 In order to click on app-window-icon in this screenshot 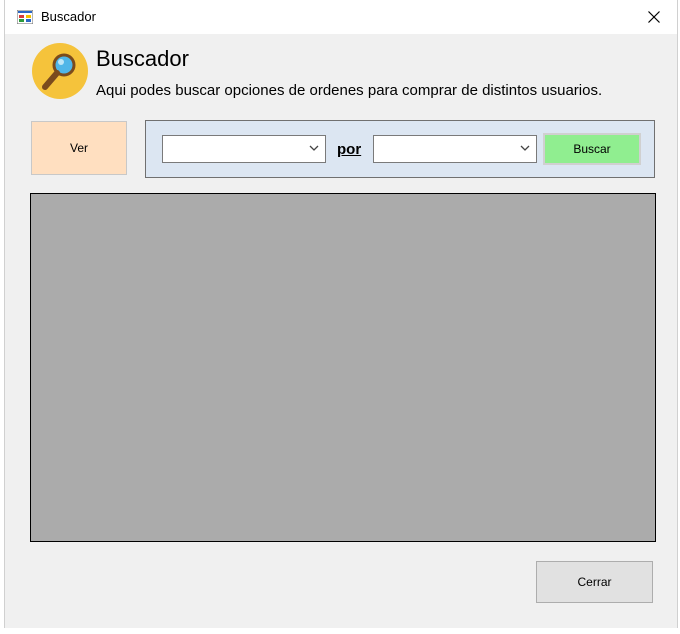, I will do `click(25, 17)`.